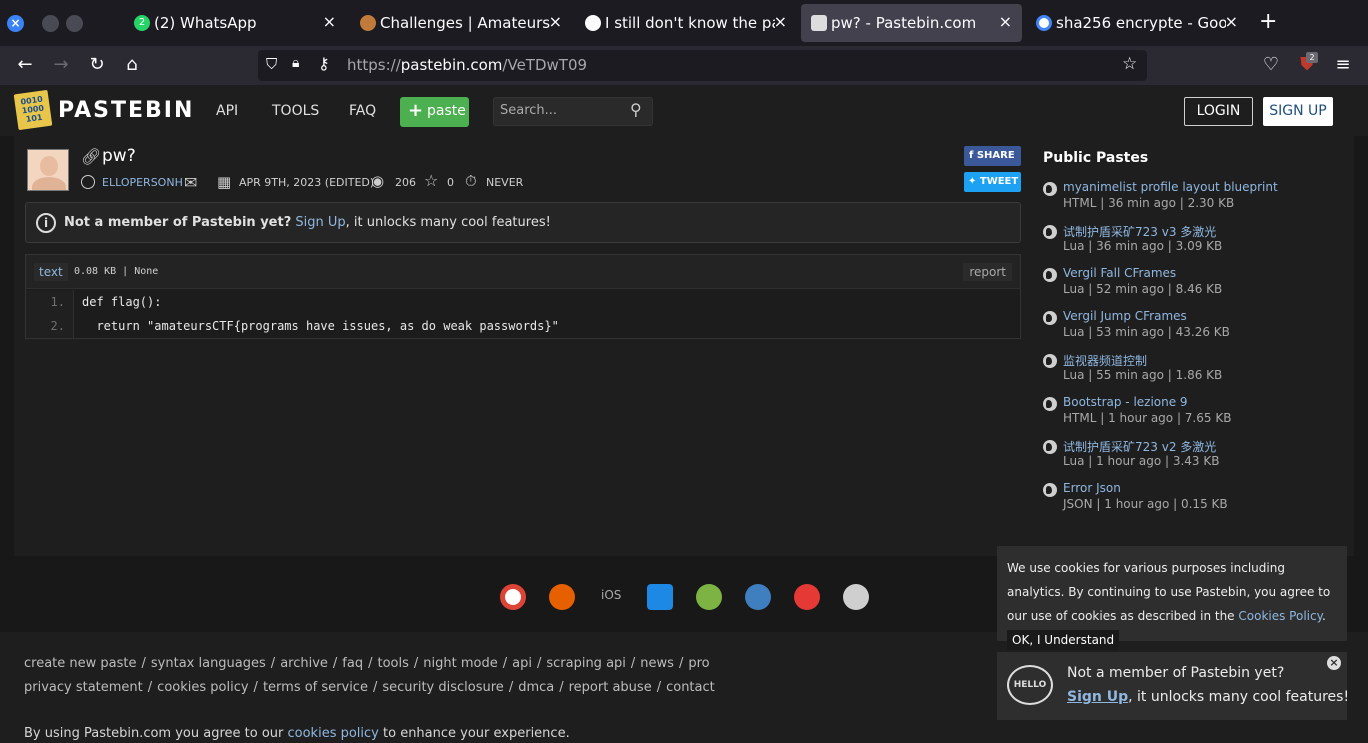  Describe the element at coordinates (1170, 187) in the screenshot. I see `public-paste-title: myanimelist profile layout blueprint` at that location.